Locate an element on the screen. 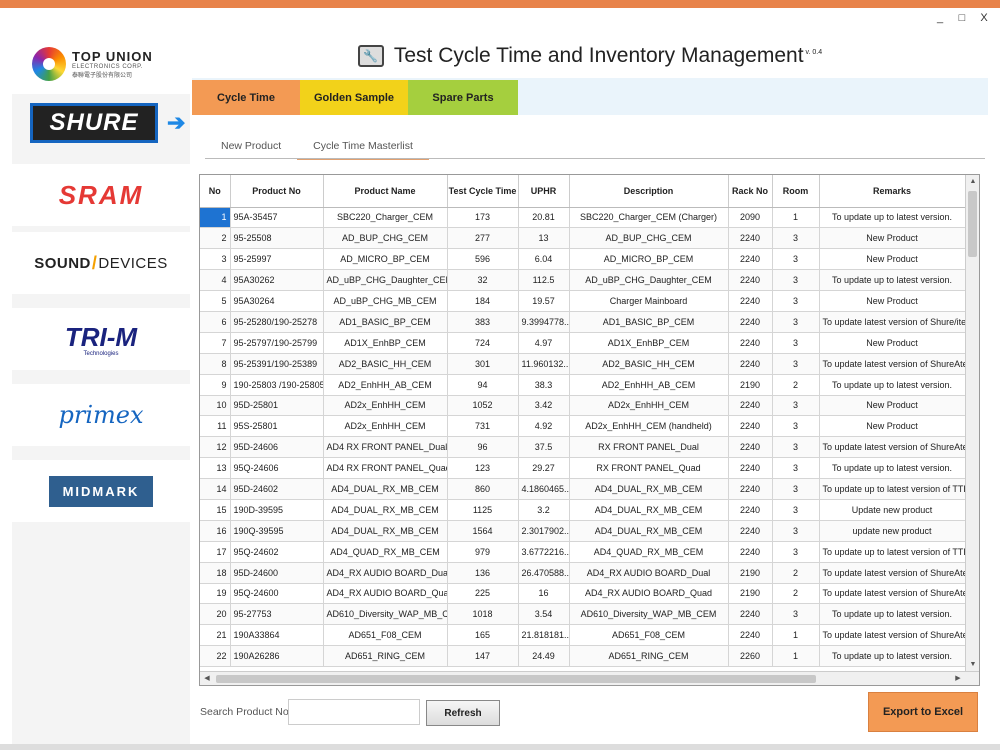 This screenshot has height=750, width=1000. table-cell: 596 is located at coordinates (483, 259).